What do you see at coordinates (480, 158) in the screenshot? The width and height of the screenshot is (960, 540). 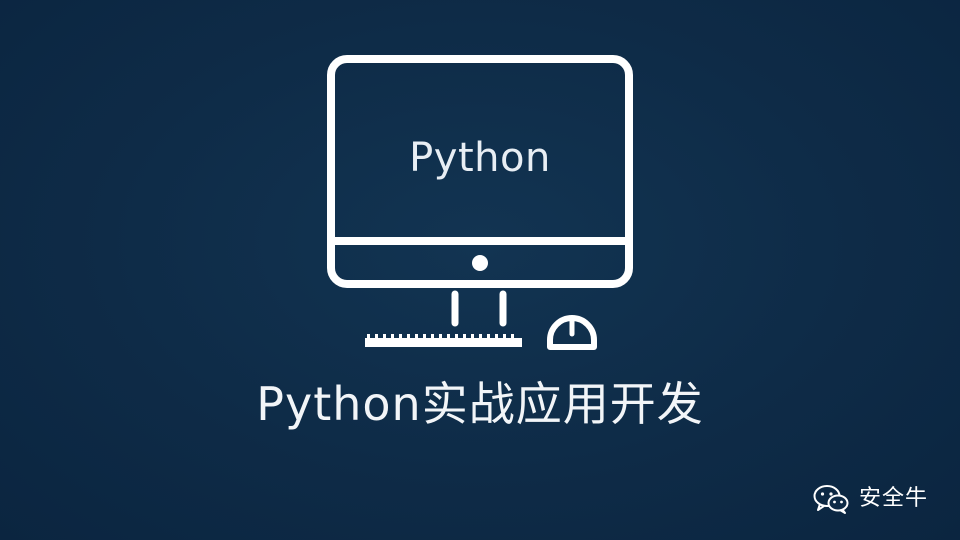 I see `screen-label: Python` at bounding box center [480, 158].